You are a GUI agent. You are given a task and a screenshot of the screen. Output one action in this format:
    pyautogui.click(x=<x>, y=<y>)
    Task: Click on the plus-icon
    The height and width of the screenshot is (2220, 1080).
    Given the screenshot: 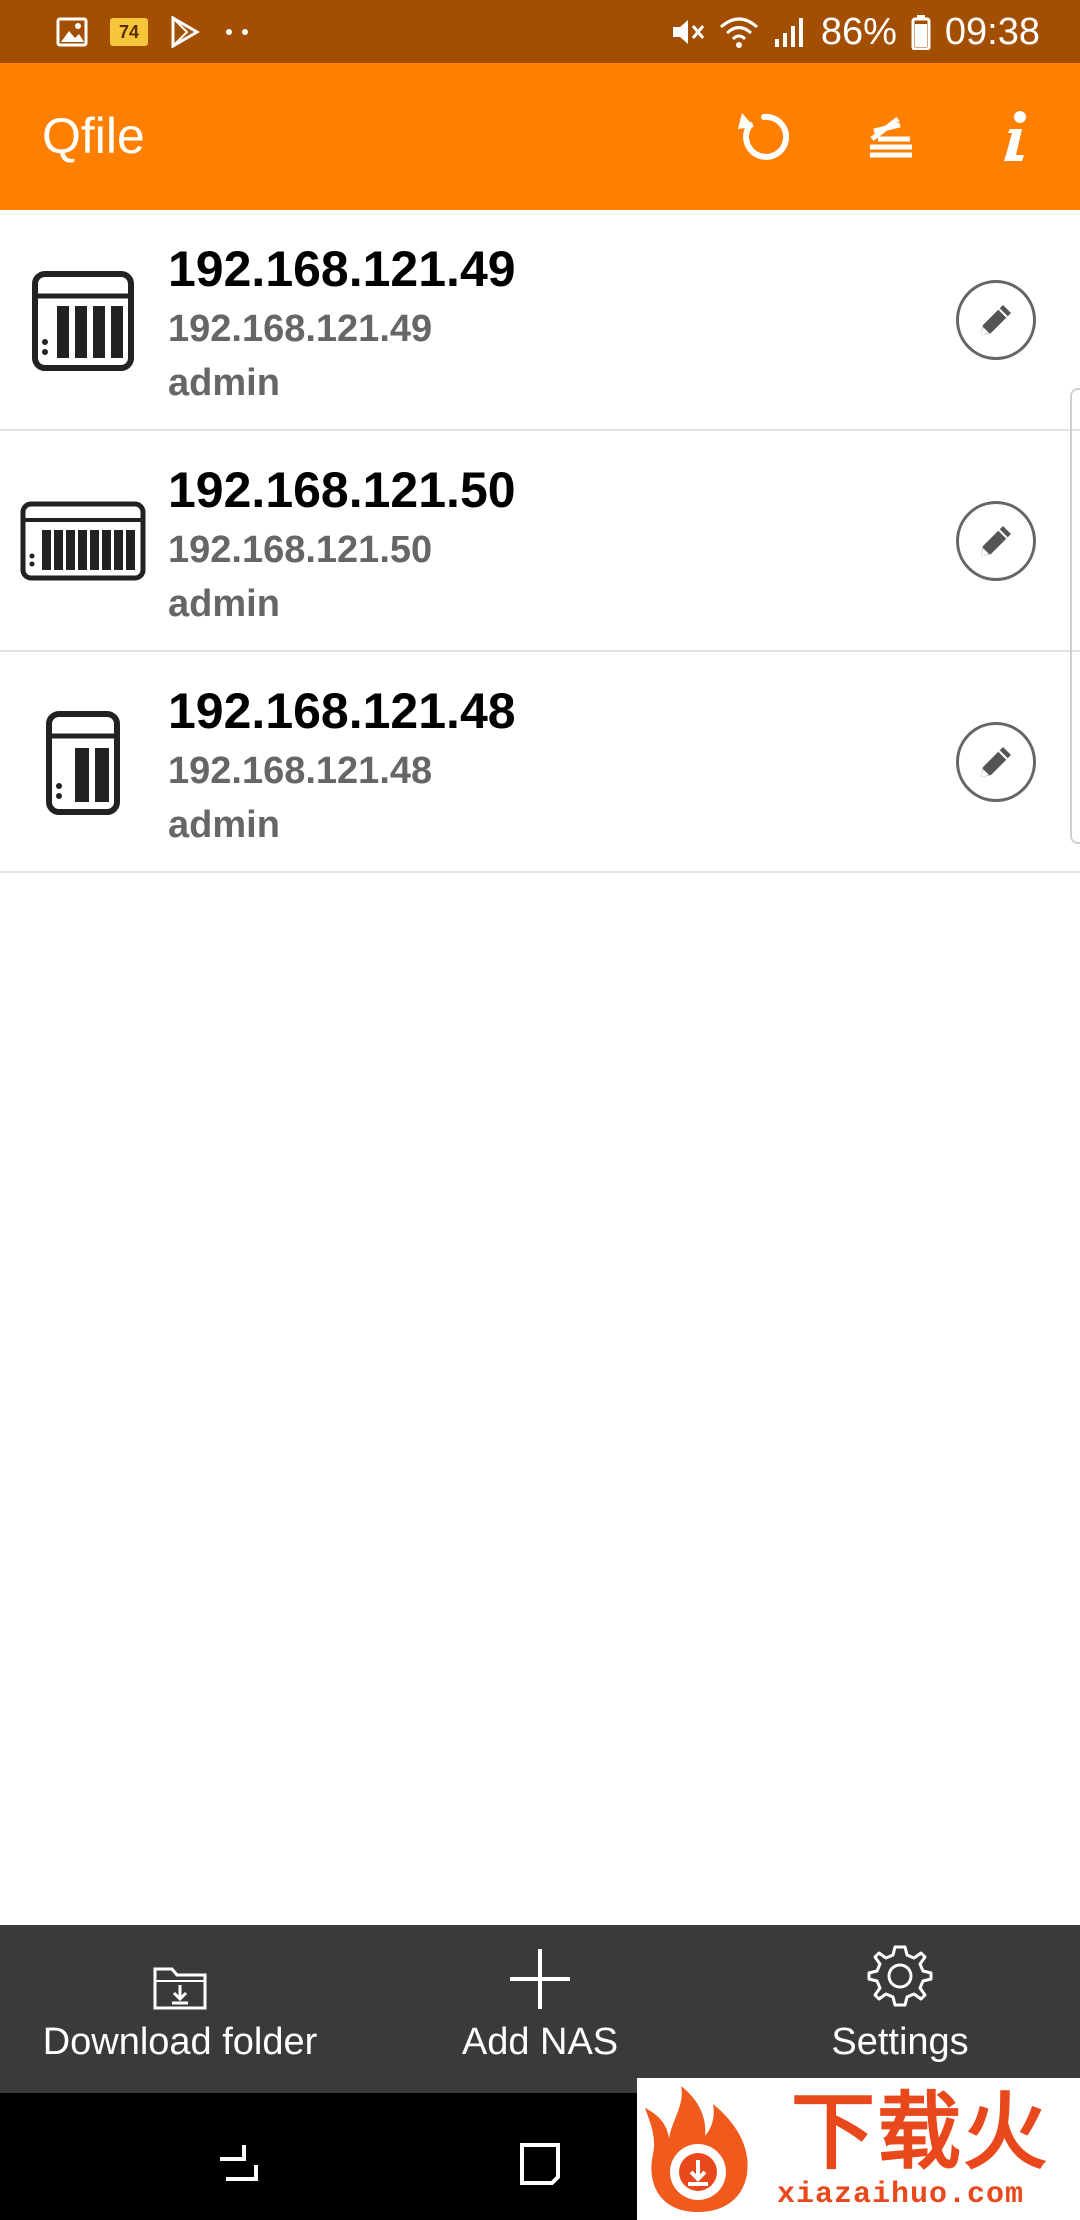 What is the action you would take?
    pyautogui.click(x=540, y=1979)
    